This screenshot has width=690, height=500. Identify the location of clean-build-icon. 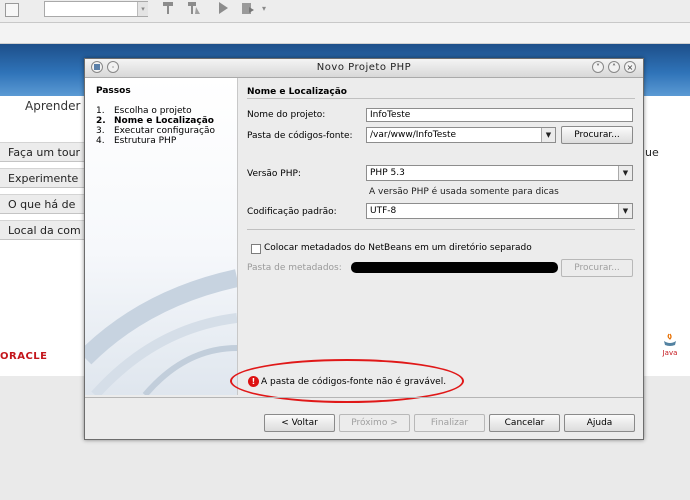
(194, 9).